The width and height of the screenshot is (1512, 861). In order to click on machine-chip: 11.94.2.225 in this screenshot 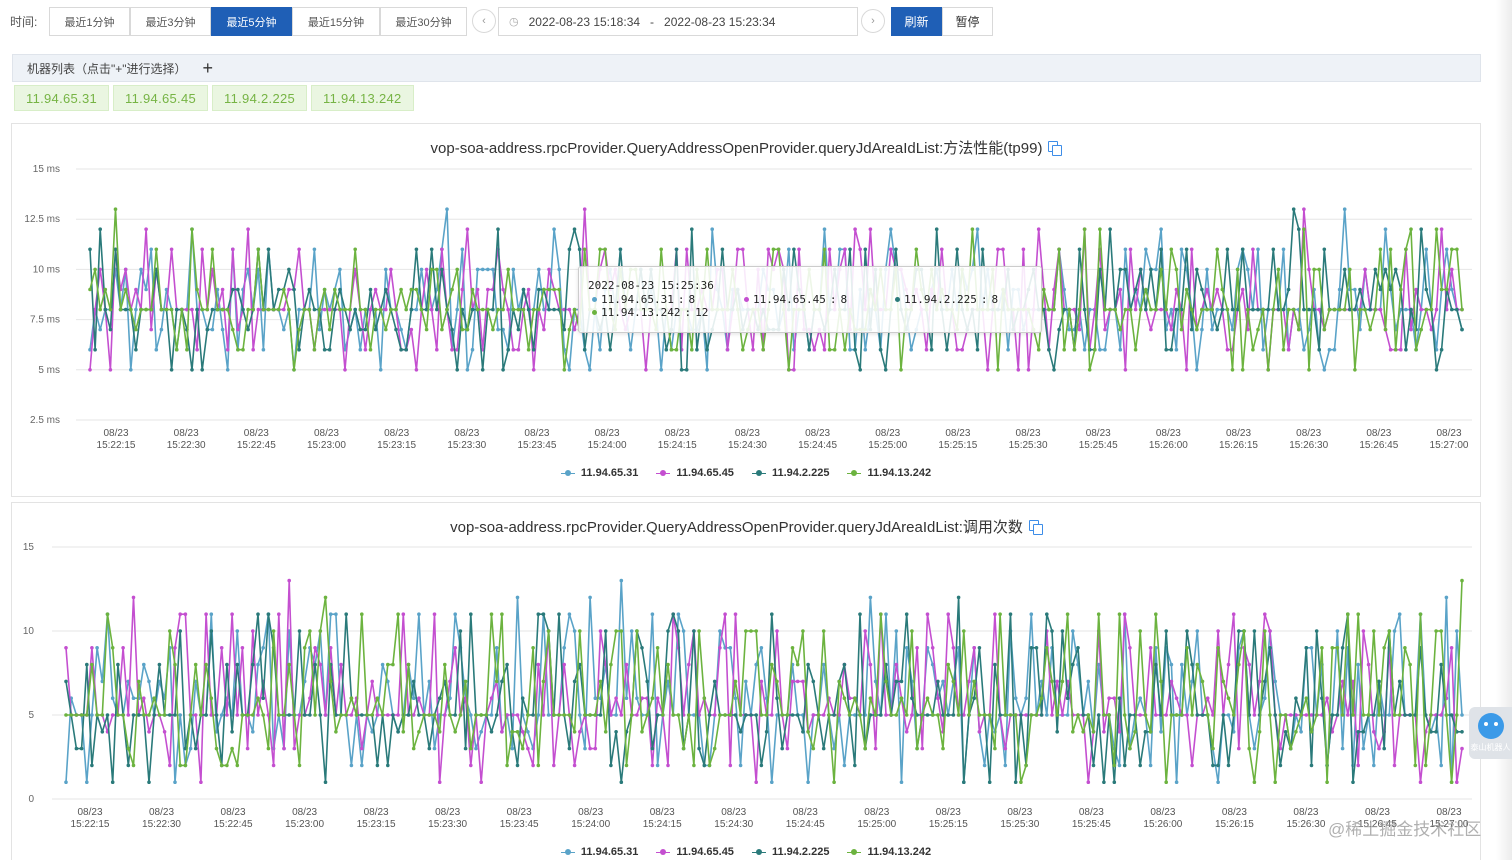, I will do `click(260, 98)`.